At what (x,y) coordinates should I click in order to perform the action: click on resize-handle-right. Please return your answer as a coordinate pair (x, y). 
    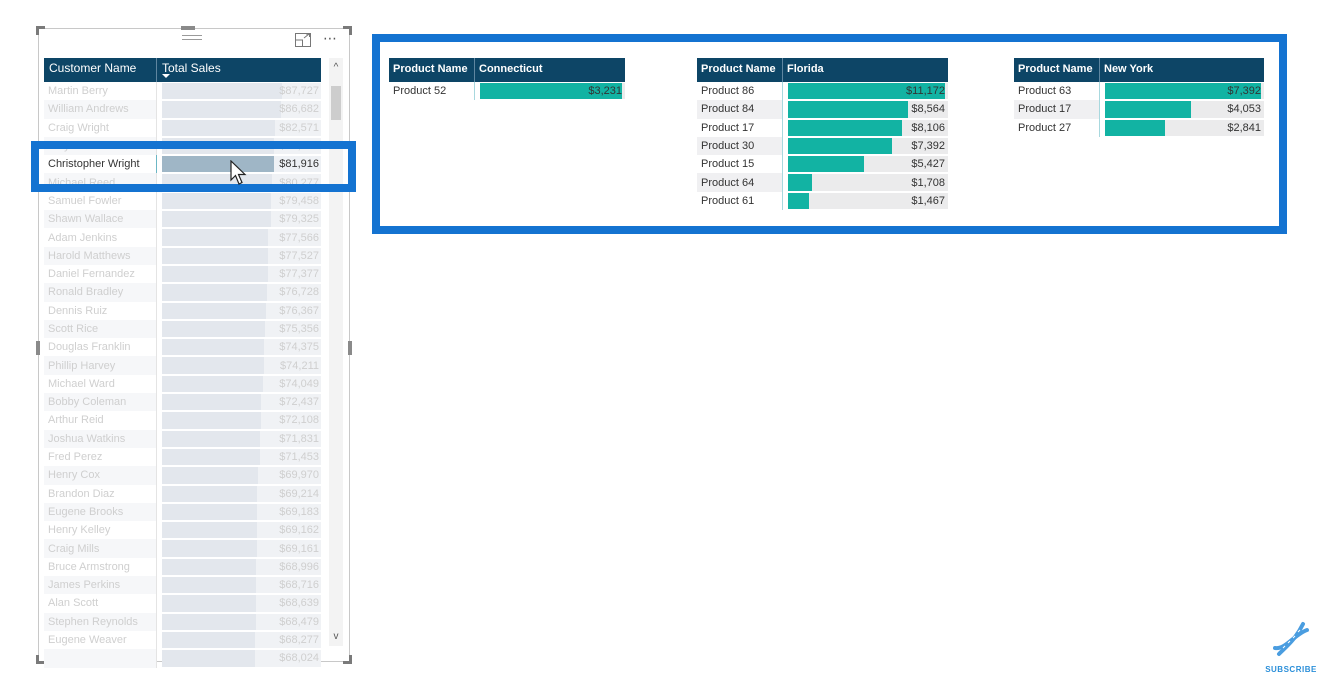
    Looking at the image, I should click on (350, 348).